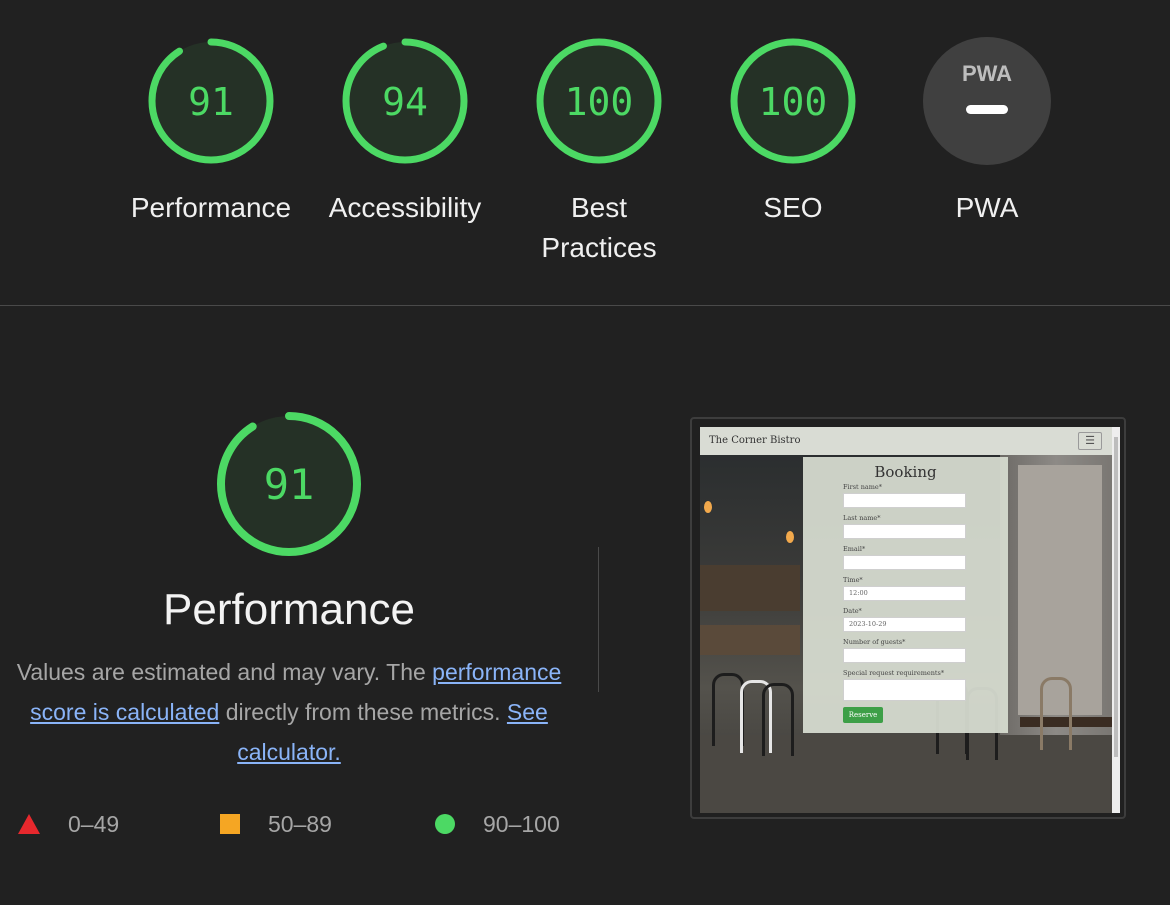 This screenshot has height=905, width=1170. I want to click on score-legend: 0–49 50–89 90–100, so click(290, 824).